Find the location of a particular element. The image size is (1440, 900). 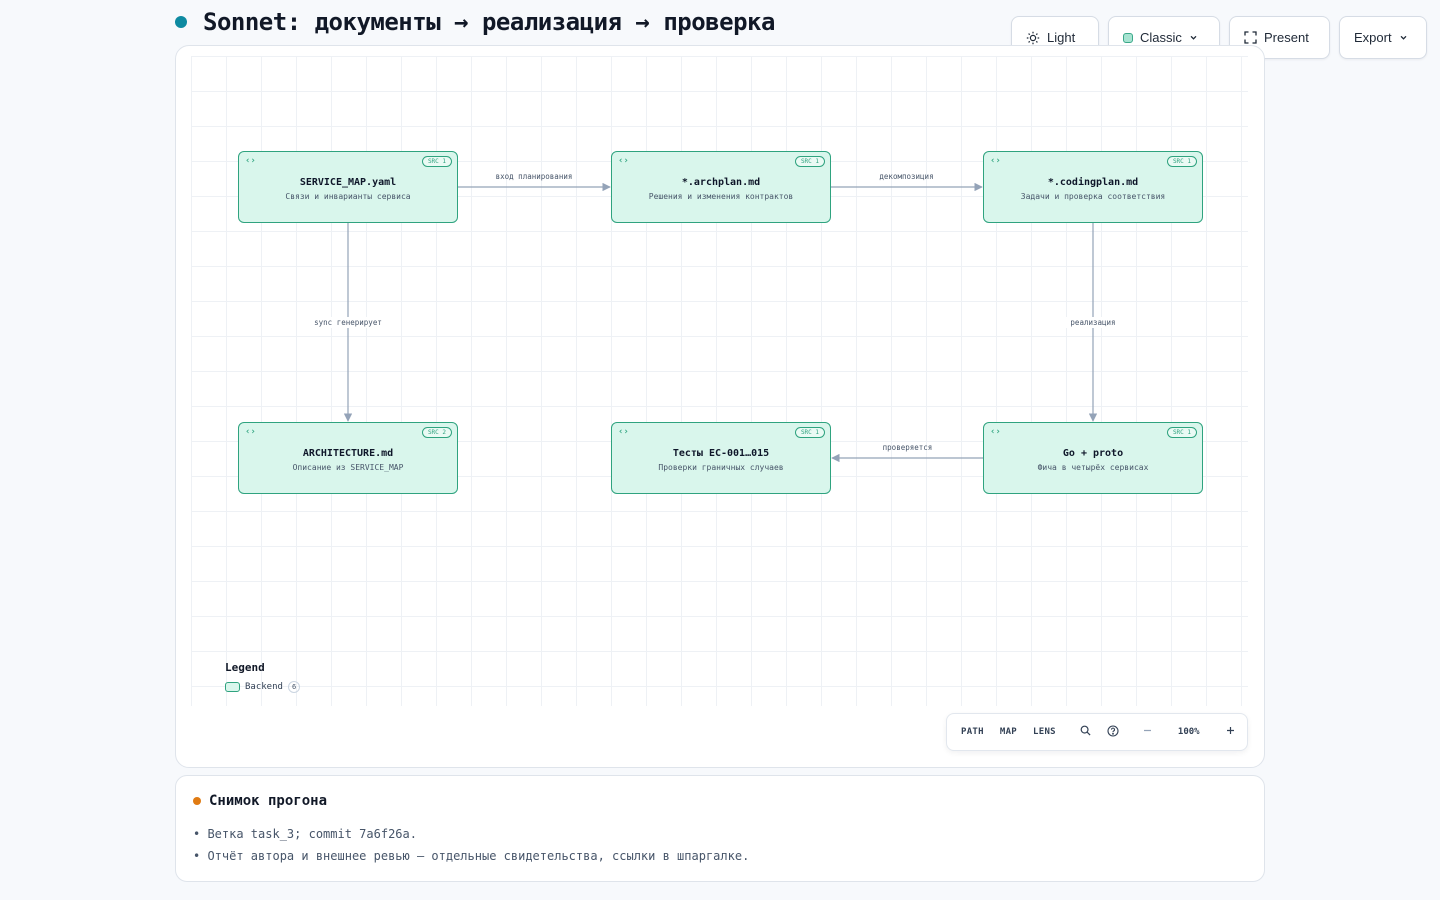

help-icon is located at coordinates (1113, 732).